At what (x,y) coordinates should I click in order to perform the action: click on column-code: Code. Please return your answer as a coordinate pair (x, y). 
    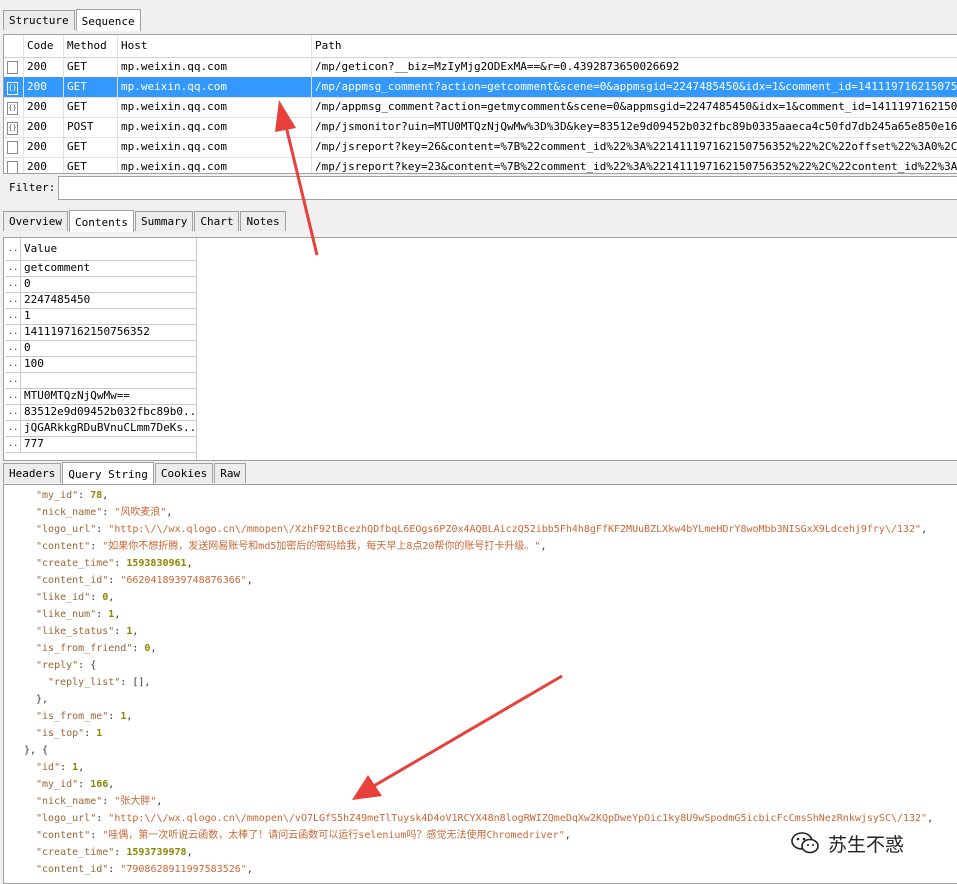
    Looking at the image, I should click on (44, 46).